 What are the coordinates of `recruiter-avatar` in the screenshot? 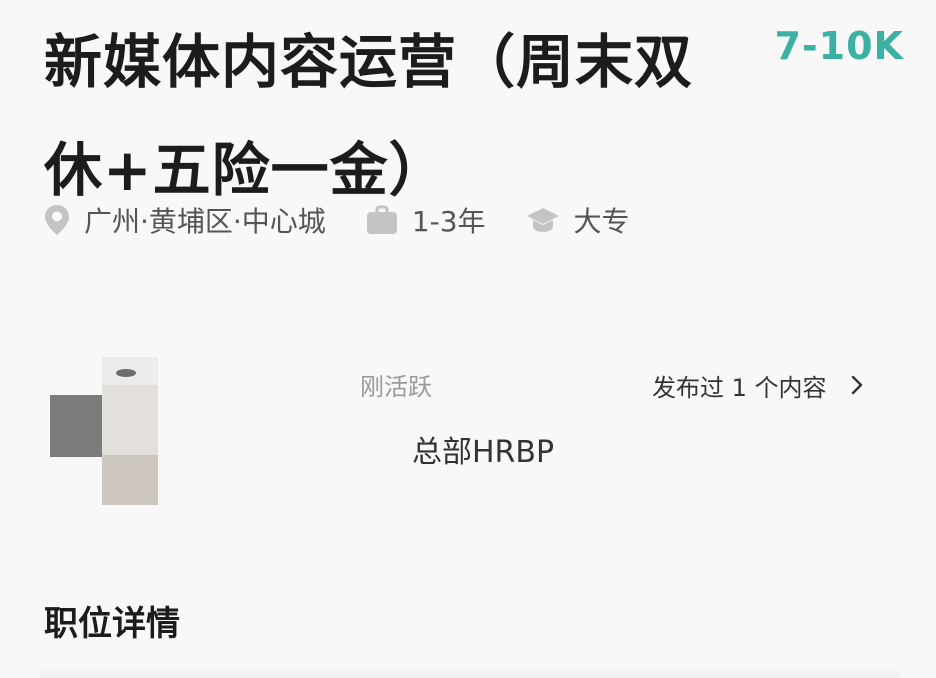 It's located at (102, 431).